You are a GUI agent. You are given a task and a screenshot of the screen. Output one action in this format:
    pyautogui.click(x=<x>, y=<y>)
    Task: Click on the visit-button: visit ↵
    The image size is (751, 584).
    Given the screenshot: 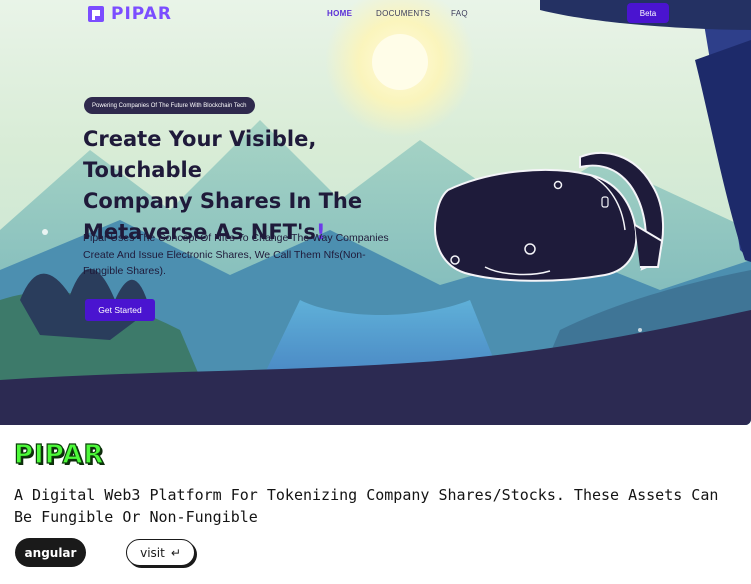 What is the action you would take?
    pyautogui.click(x=160, y=552)
    